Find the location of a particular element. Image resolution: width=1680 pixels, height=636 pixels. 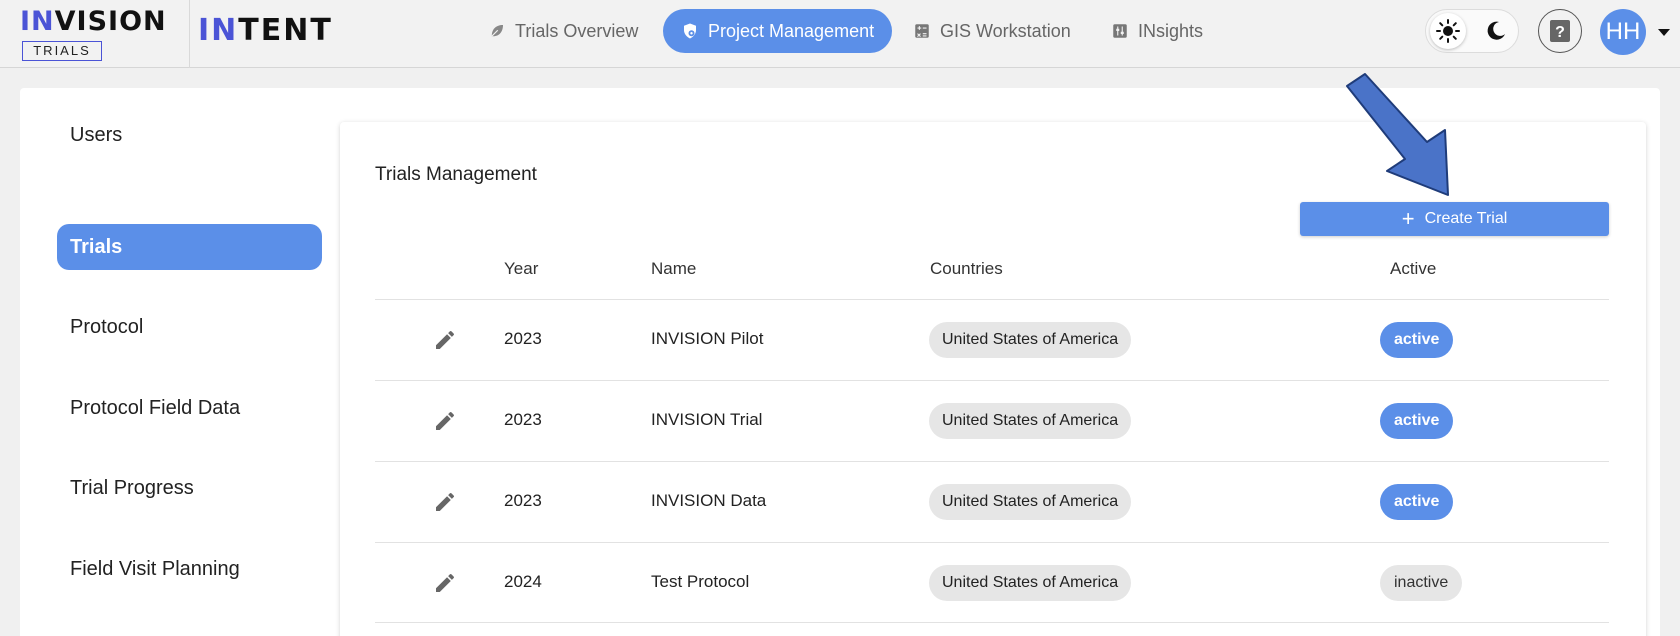

cell-name: INVISION Data is located at coordinates (709, 500).